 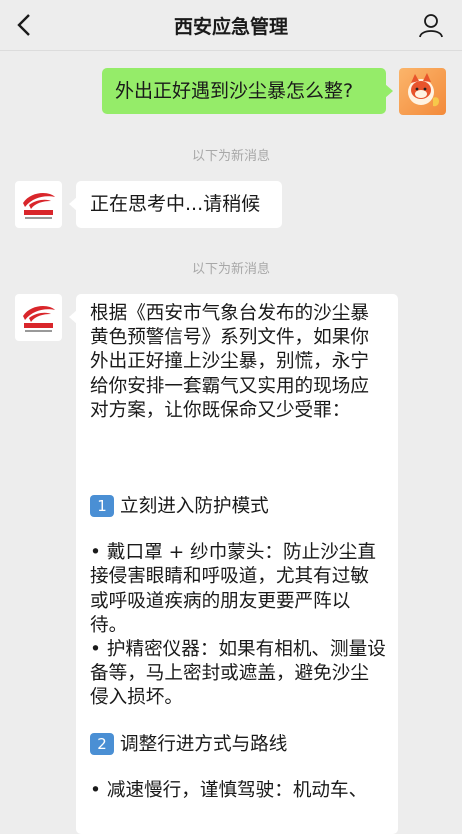 I want to click on section-title: 调整行进方式与路线, so click(x=204, y=744).